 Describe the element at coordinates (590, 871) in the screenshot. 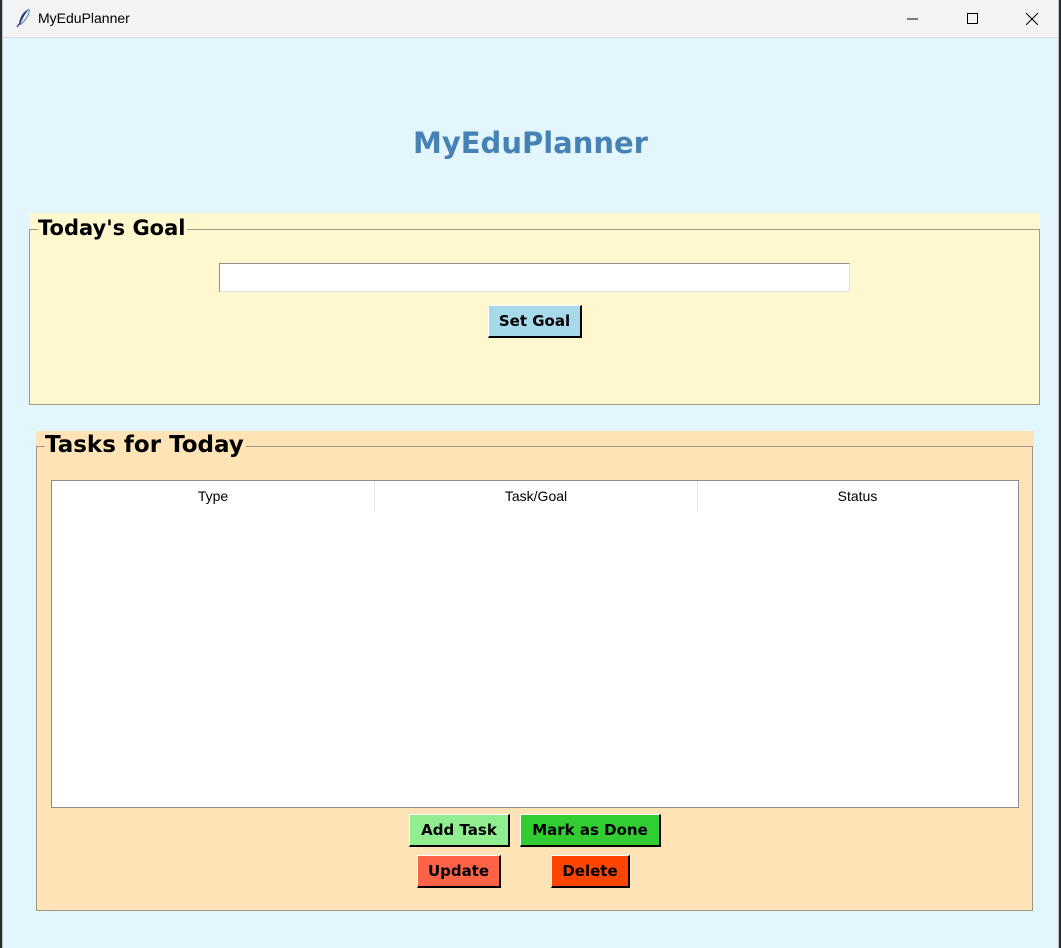

I see `delete-button: Delete` at that location.